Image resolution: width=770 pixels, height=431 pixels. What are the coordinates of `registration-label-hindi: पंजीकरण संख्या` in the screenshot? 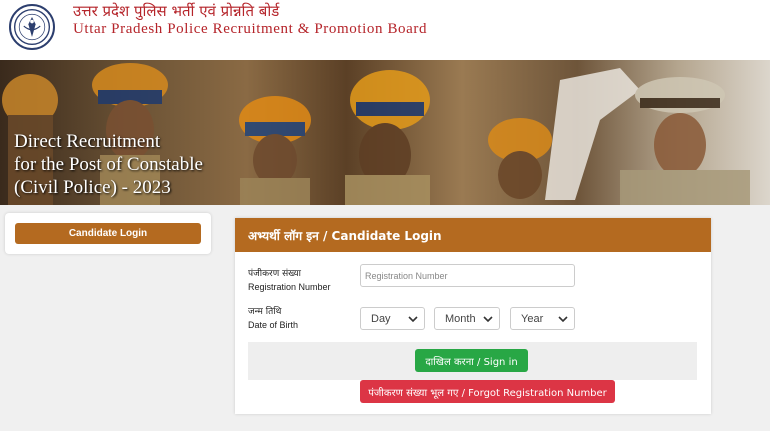 It's located at (274, 274).